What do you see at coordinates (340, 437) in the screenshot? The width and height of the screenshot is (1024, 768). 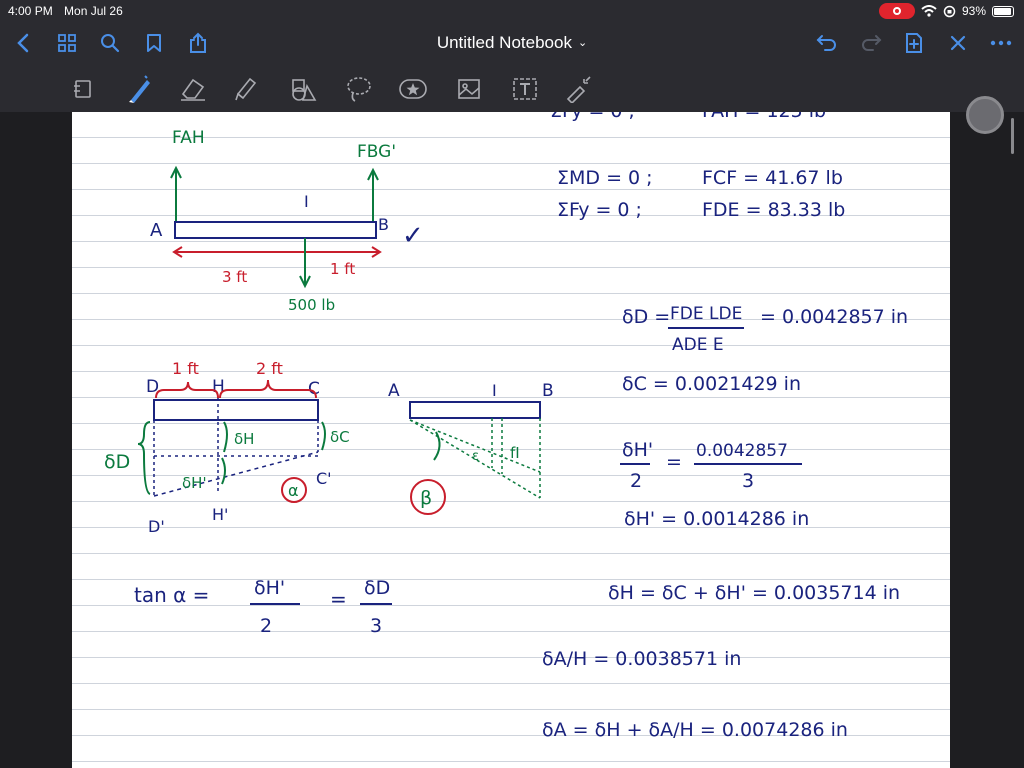 I see `delta-c-label: δC` at bounding box center [340, 437].